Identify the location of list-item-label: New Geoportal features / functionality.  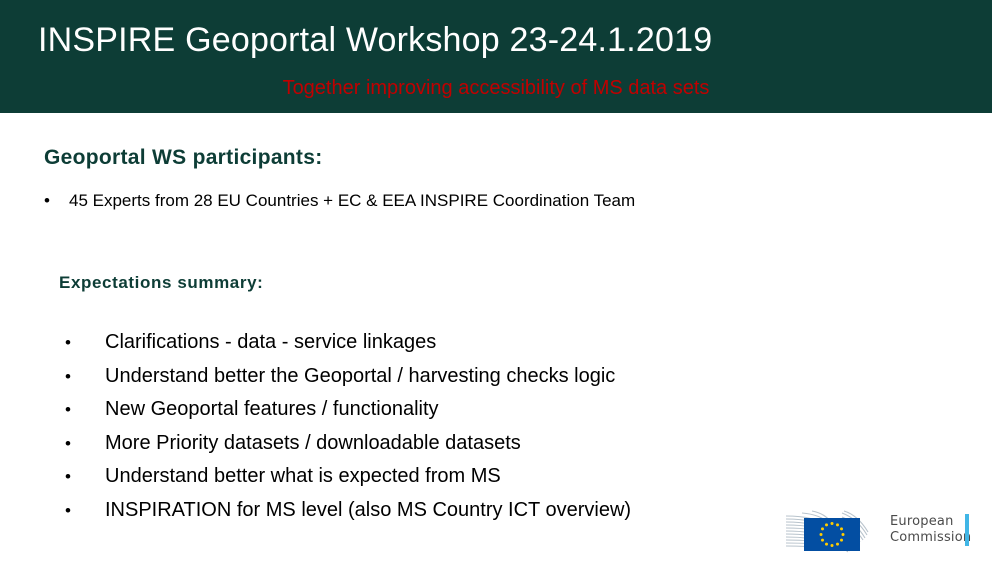
(272, 409).